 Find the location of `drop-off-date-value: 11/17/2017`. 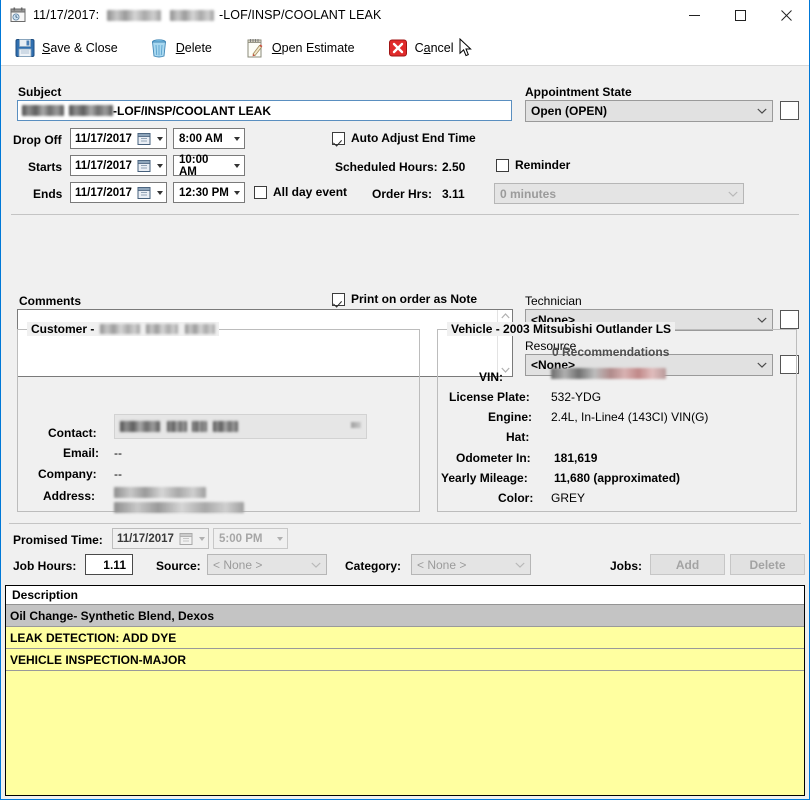

drop-off-date-value: 11/17/2017 is located at coordinates (103, 138).